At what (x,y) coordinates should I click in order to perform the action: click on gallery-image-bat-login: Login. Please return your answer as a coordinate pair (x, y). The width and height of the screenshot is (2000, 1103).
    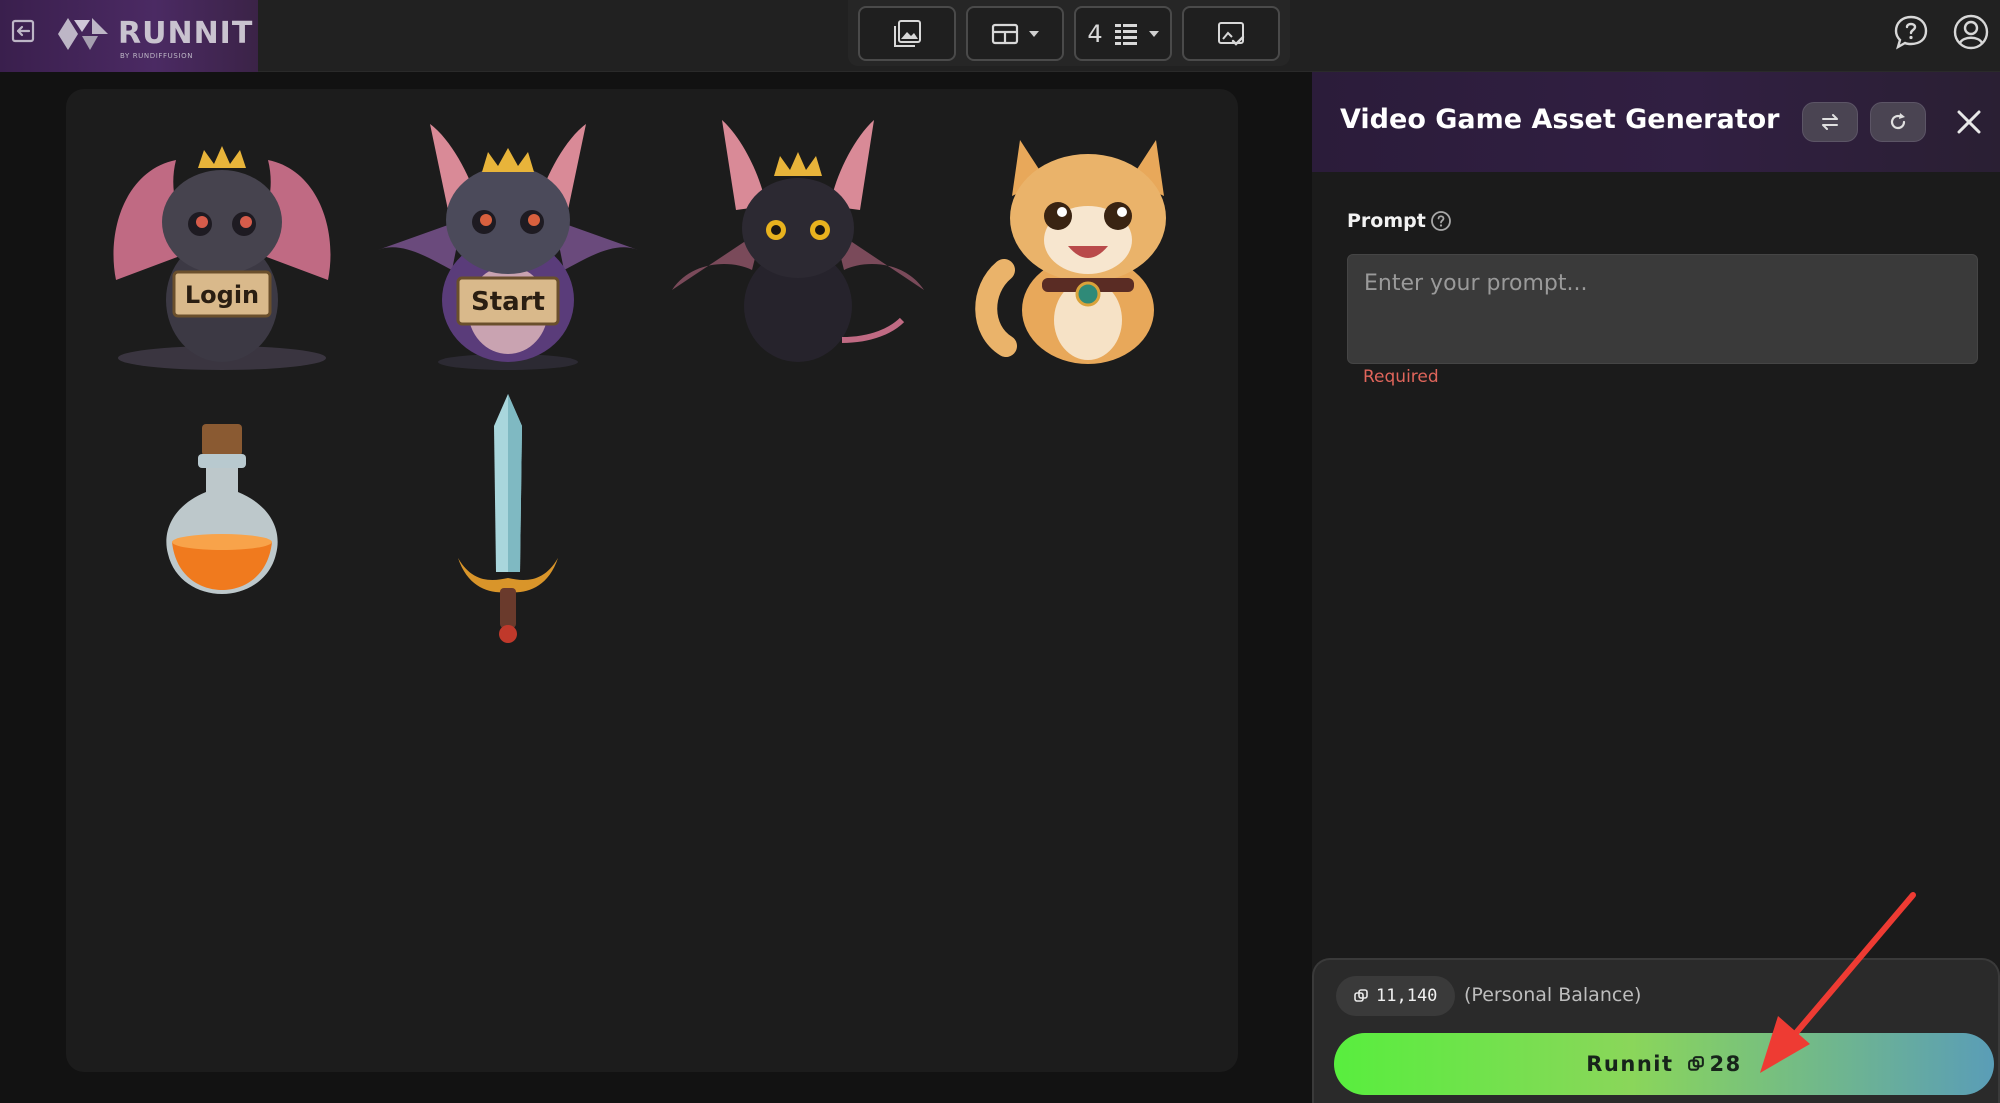
    Looking at the image, I should click on (222, 246).